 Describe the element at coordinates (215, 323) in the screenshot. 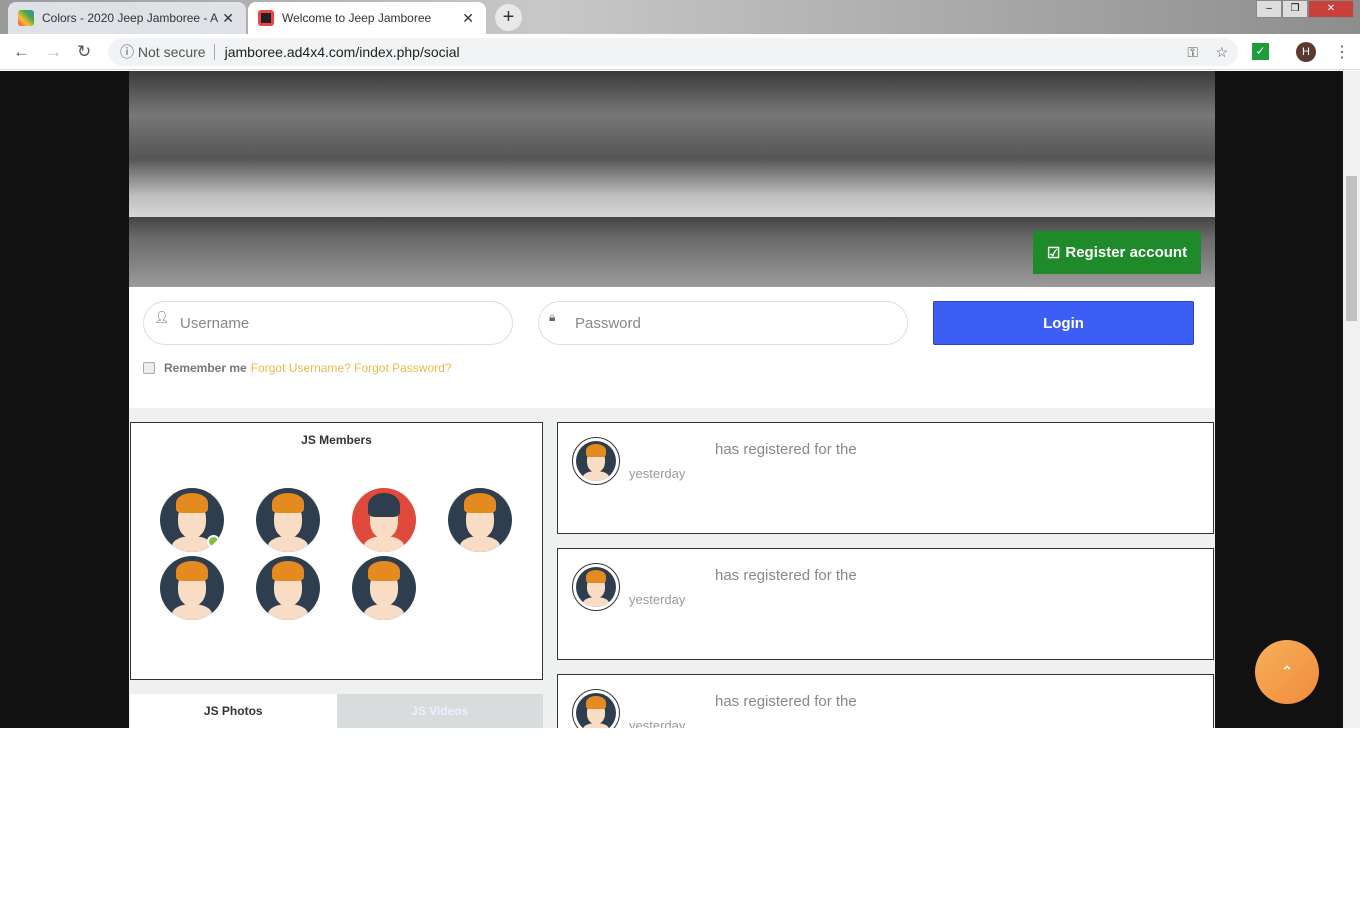

I see `username-placeholder: Username` at that location.